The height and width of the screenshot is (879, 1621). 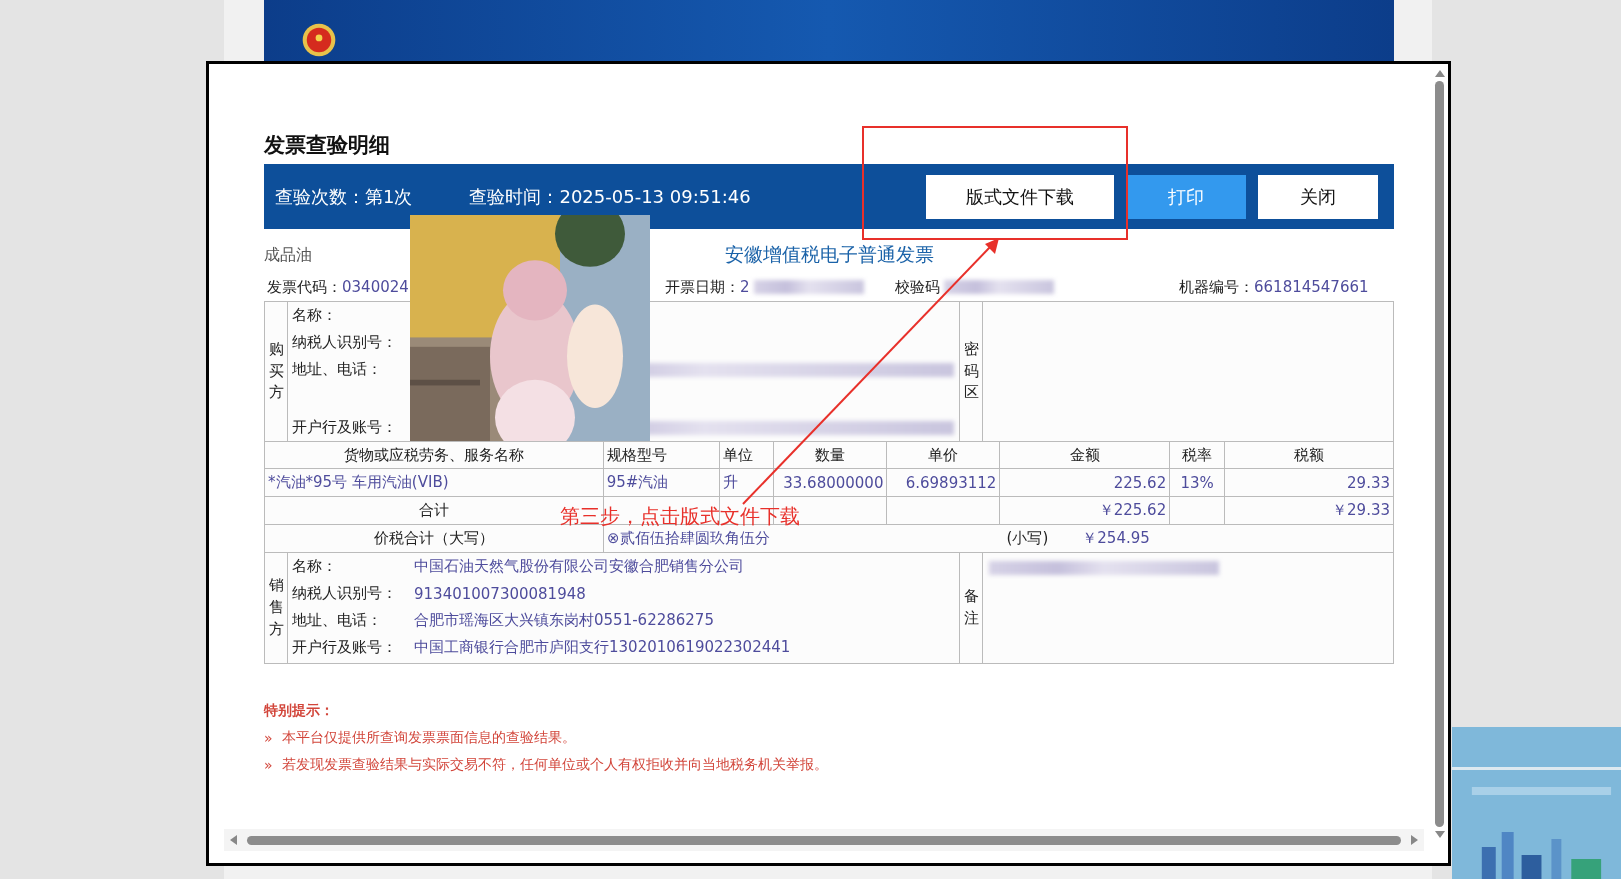 What do you see at coordinates (434, 455) in the screenshot?
I see `column-header: 货物或应税劳务、服务名称` at bounding box center [434, 455].